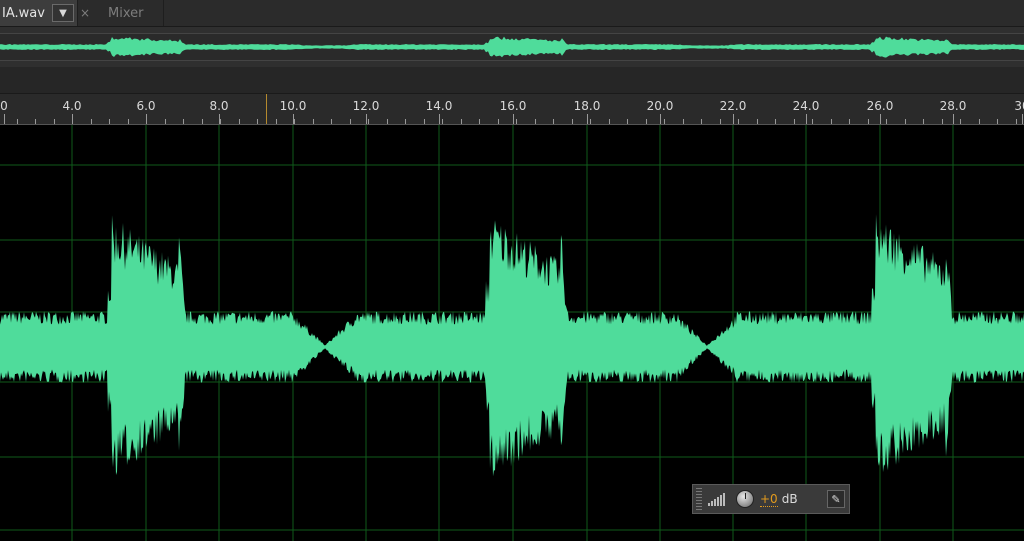  I want to click on ruler-label: 20.0, so click(660, 106).